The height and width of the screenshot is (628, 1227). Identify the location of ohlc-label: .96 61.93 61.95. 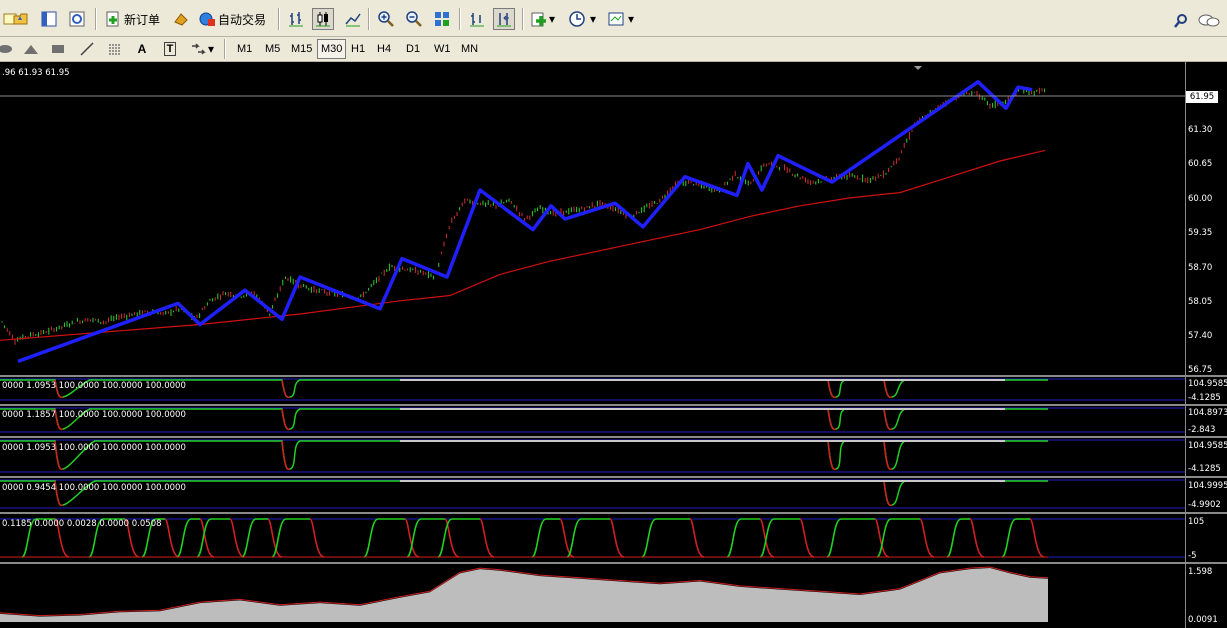
(36, 73).